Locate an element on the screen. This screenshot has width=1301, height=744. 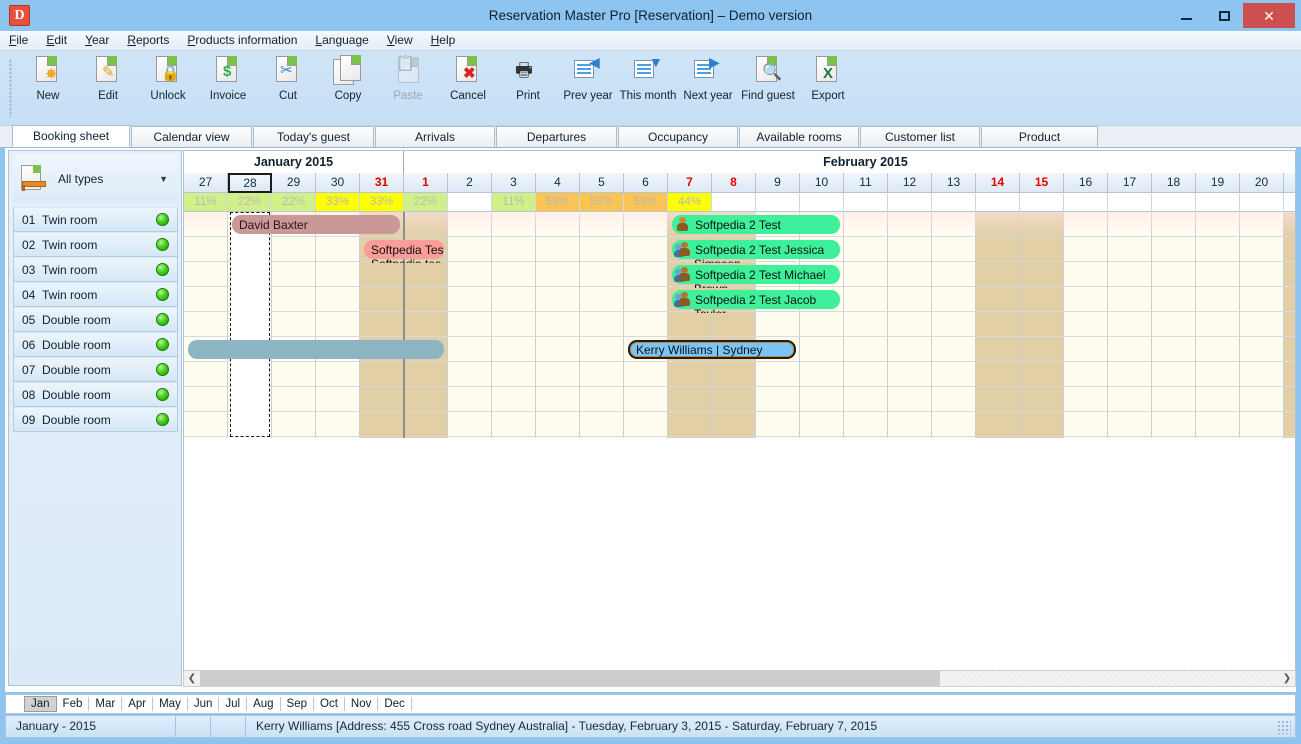
close-button: ✕ is located at coordinates (1269, 15).